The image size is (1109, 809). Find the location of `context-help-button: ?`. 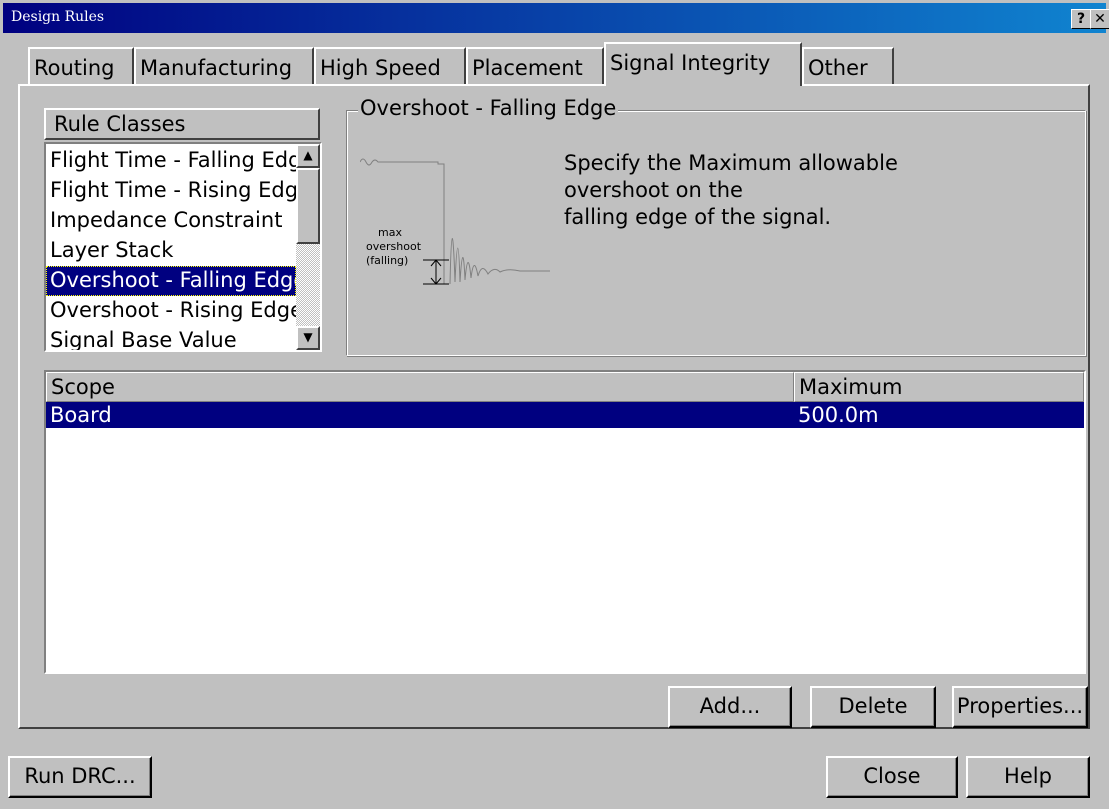

context-help-button: ? is located at coordinates (1081, 19).